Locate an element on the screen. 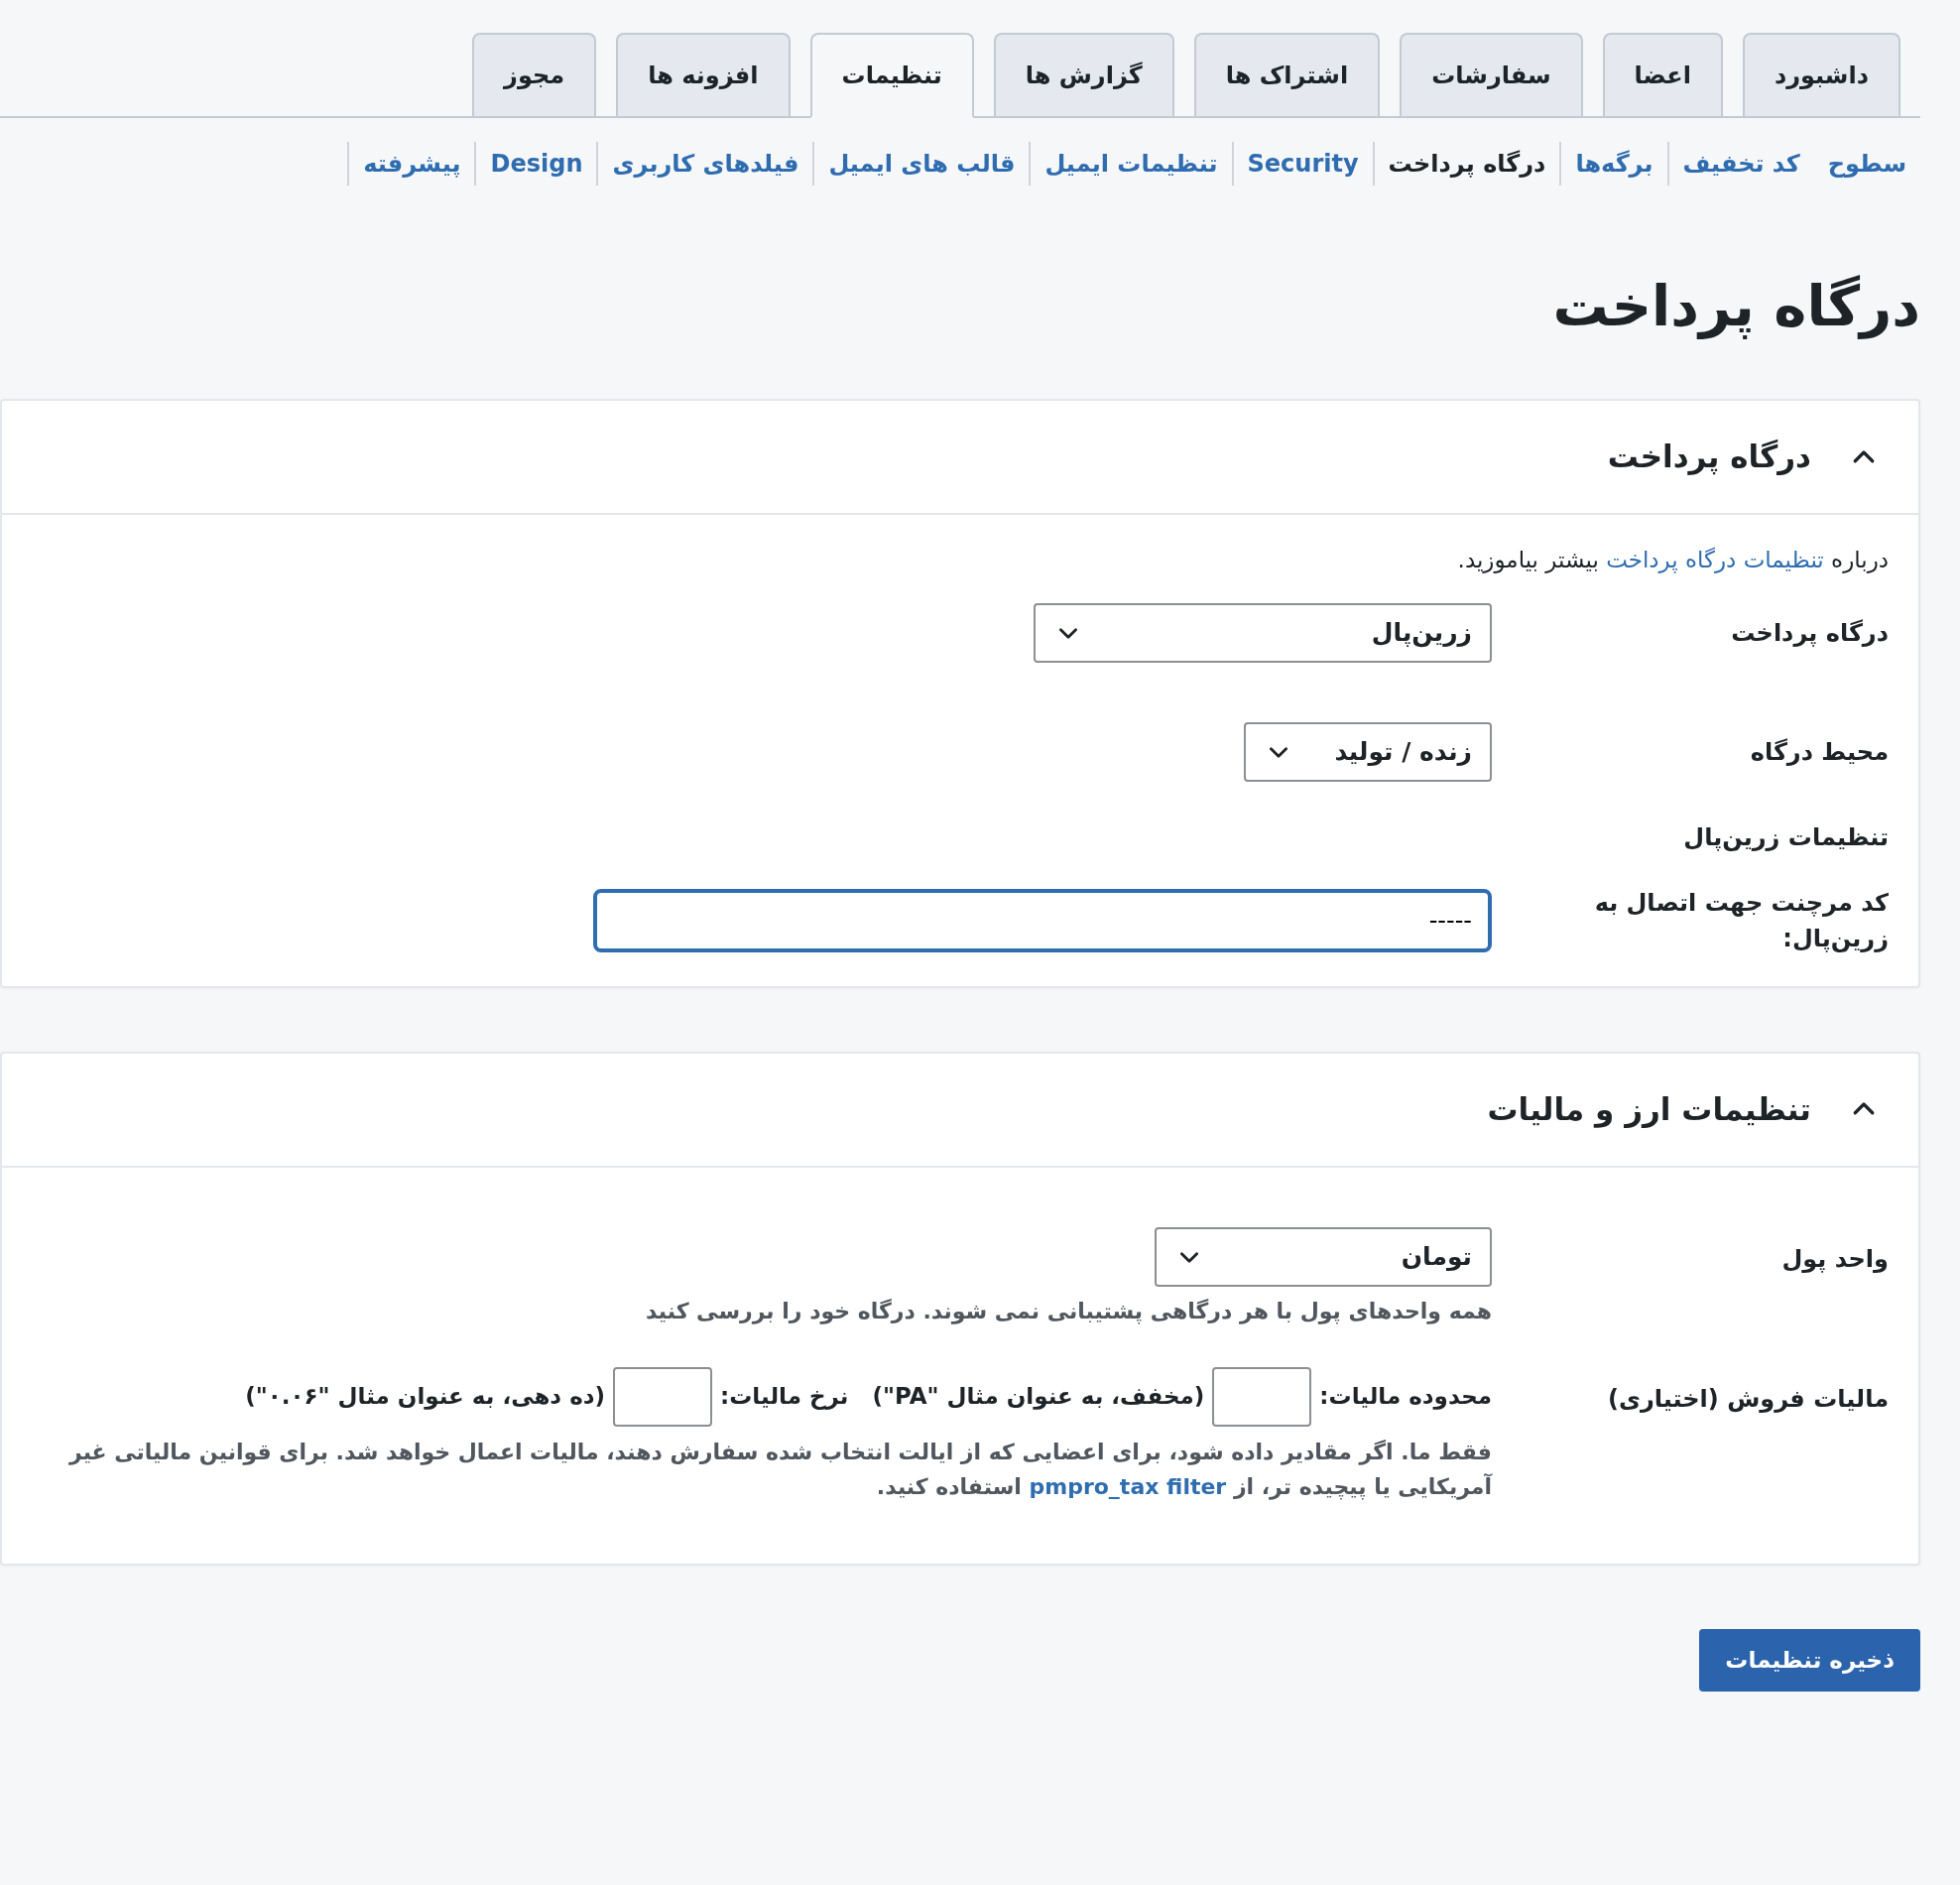 Image resolution: width=1960 pixels, height=1885 pixels. page-title: درگاه پرداخت is located at coordinates (1736, 306).